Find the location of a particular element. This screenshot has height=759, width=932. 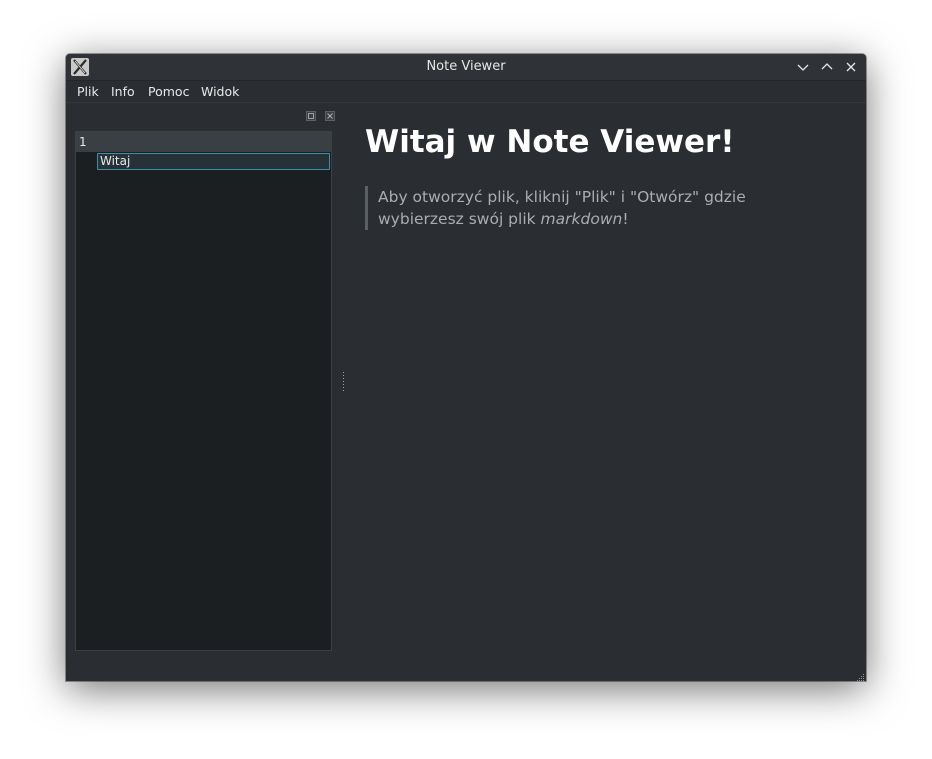

resize-grip is located at coordinates (859, 675).